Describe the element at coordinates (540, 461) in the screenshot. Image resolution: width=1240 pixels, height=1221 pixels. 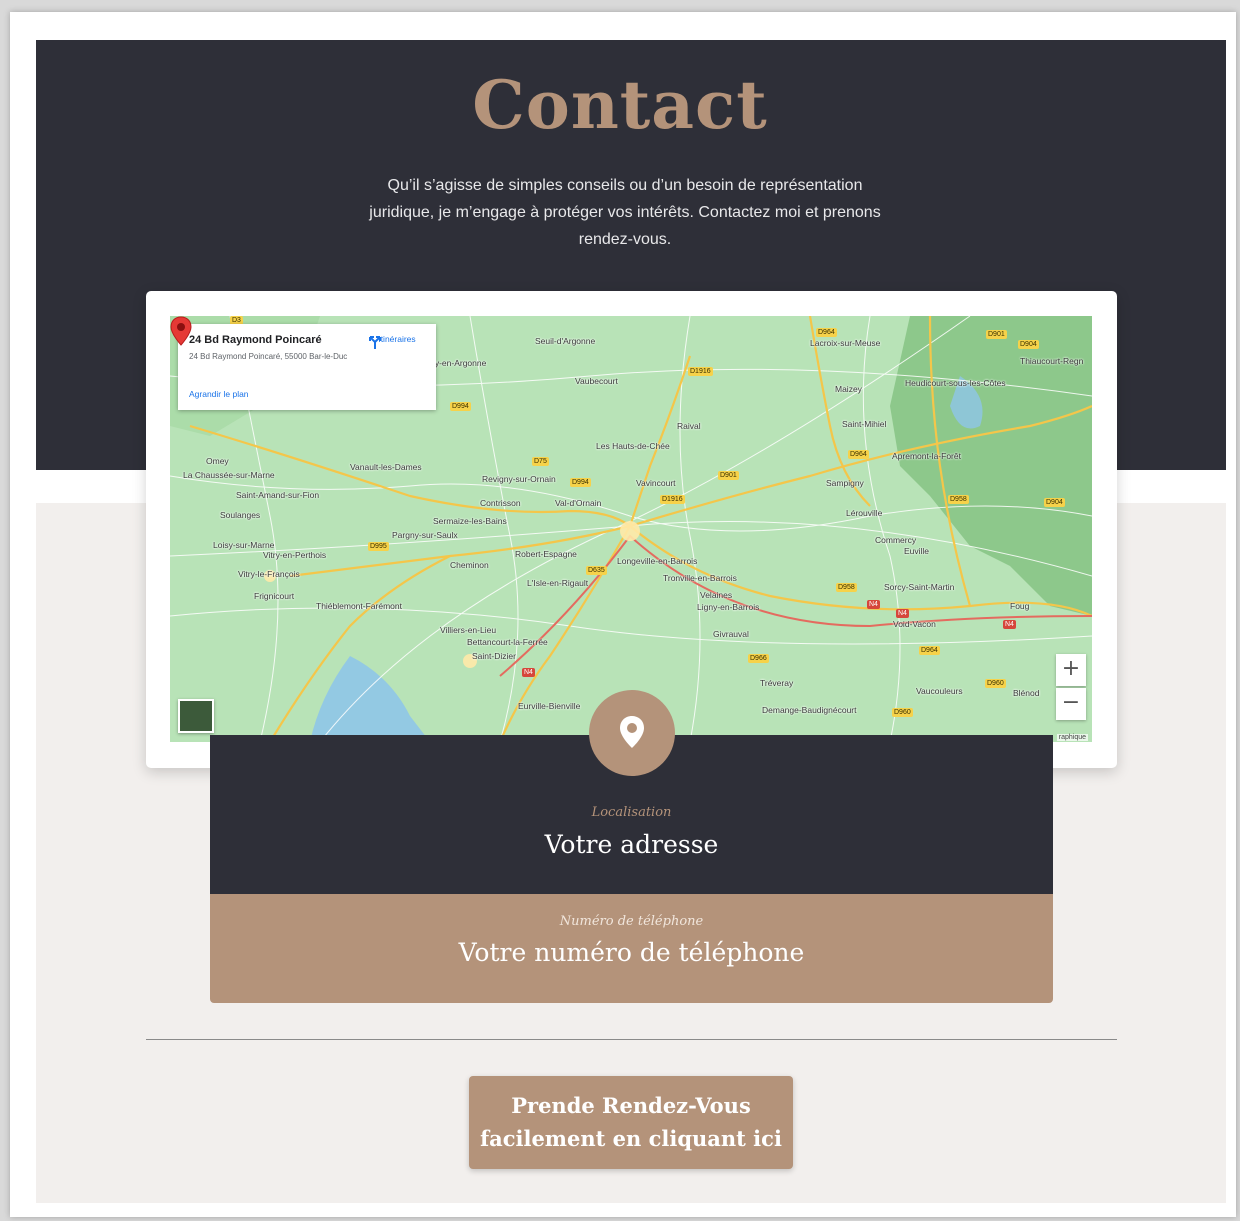
I see `road-label: D75` at that location.